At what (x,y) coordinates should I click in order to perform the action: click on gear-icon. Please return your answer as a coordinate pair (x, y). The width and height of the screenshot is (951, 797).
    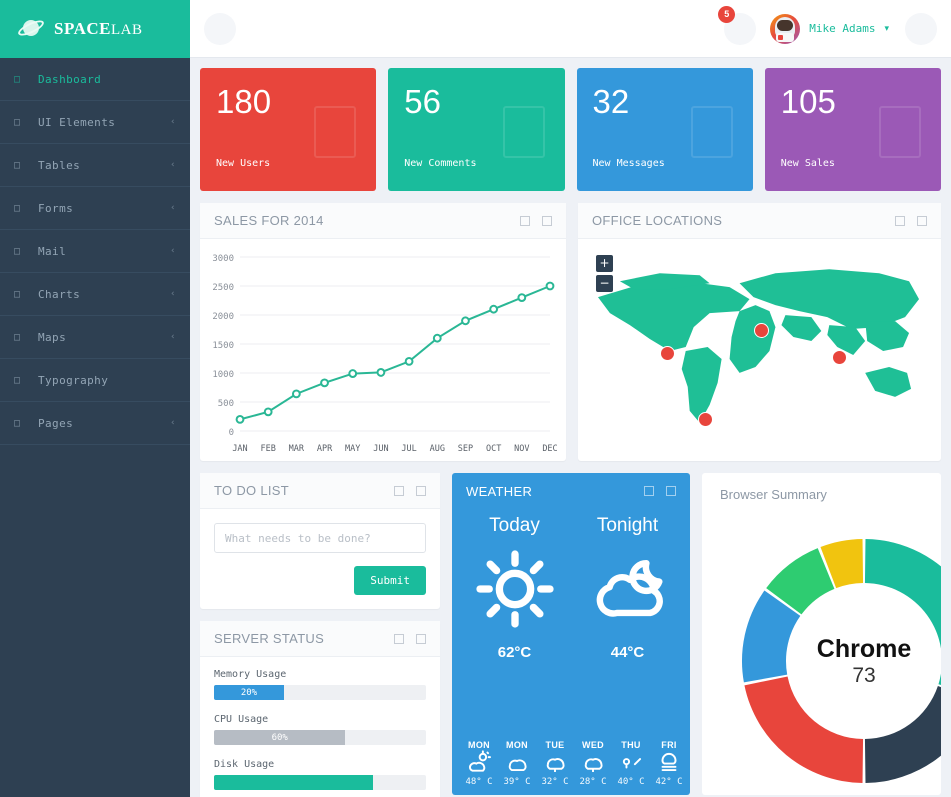
    Looking at the image, I should click on (921, 28).